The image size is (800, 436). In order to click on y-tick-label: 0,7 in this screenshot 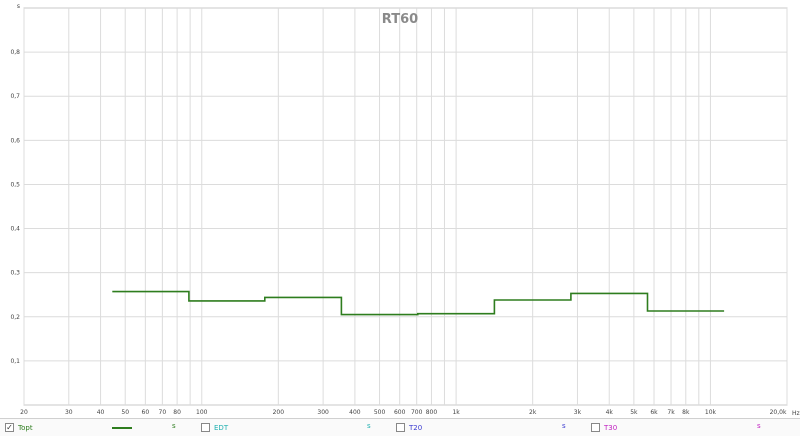, I will do `click(15, 96)`.